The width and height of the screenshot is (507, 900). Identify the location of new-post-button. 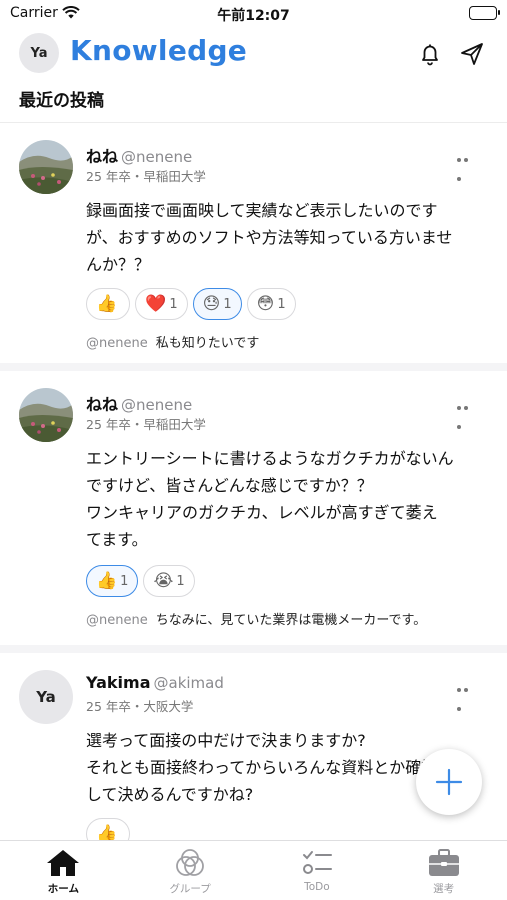
(449, 782).